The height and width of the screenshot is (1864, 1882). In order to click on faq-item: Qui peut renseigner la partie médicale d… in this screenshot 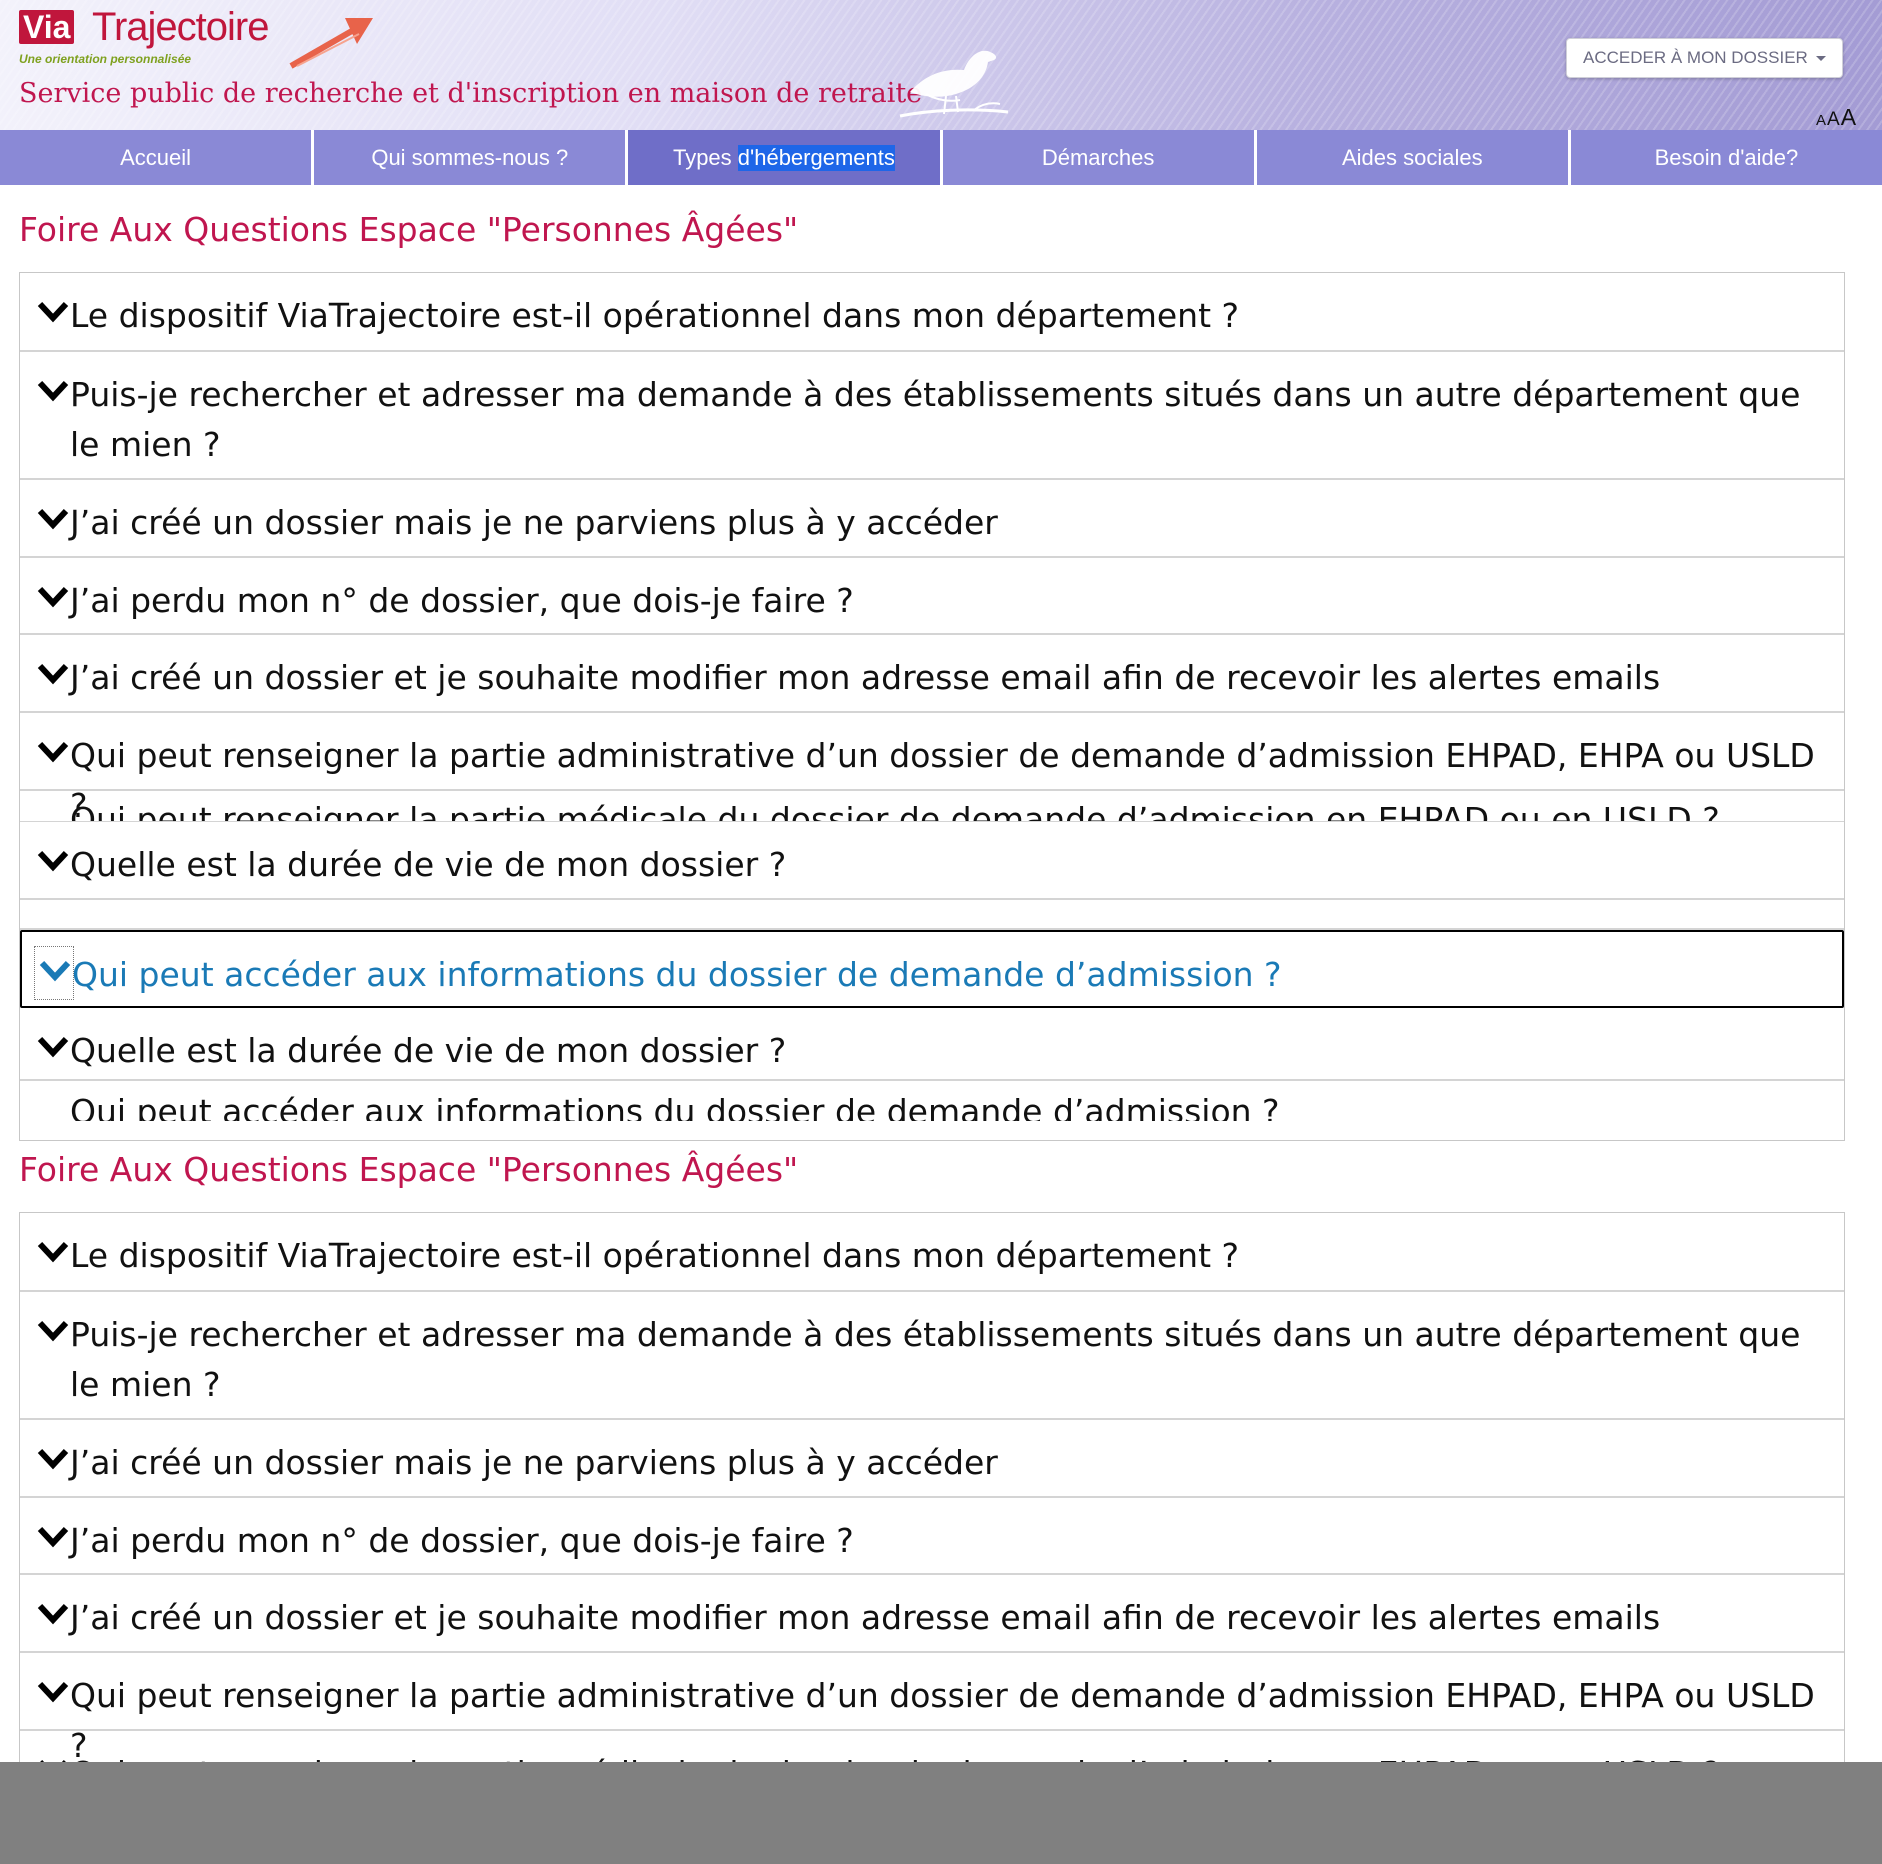, I will do `click(932, 1747)`.